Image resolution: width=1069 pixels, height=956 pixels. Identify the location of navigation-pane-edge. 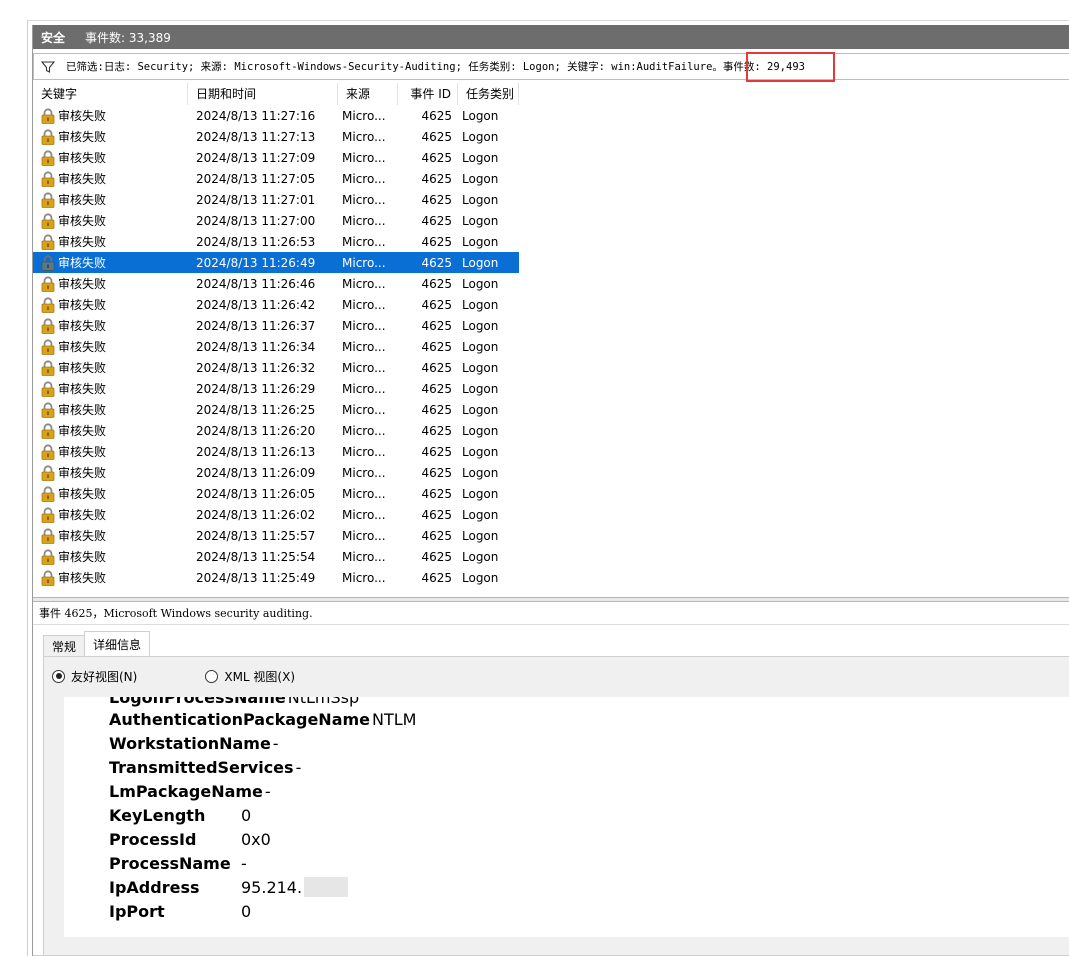
(14, 488).